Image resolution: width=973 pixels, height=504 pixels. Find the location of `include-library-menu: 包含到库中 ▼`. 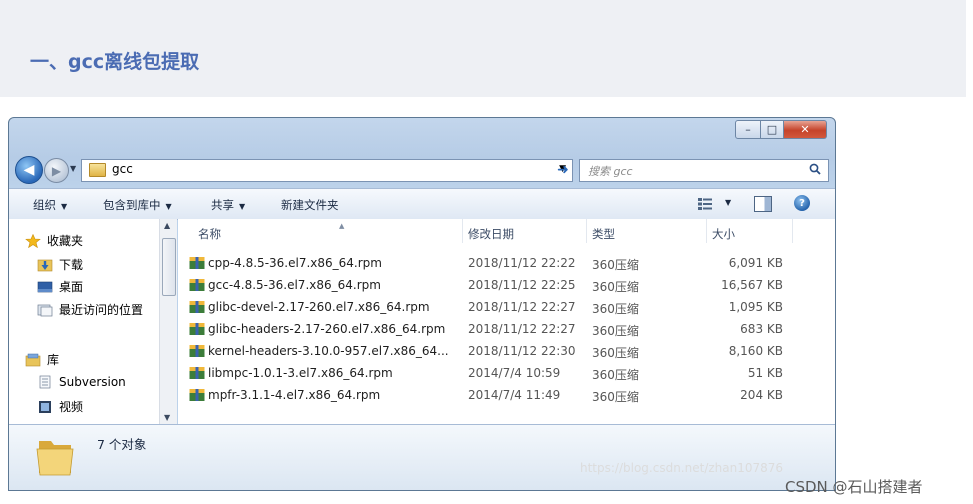

include-library-menu: 包含到库中 ▼ is located at coordinates (137, 205).